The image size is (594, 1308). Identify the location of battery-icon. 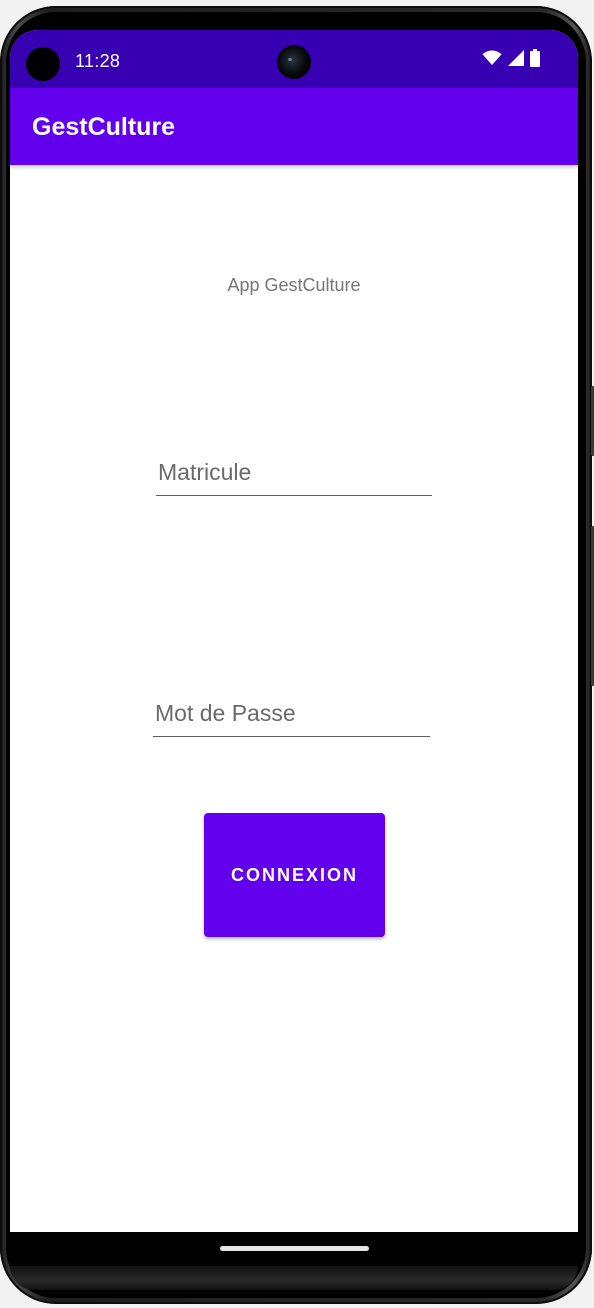
(535, 60).